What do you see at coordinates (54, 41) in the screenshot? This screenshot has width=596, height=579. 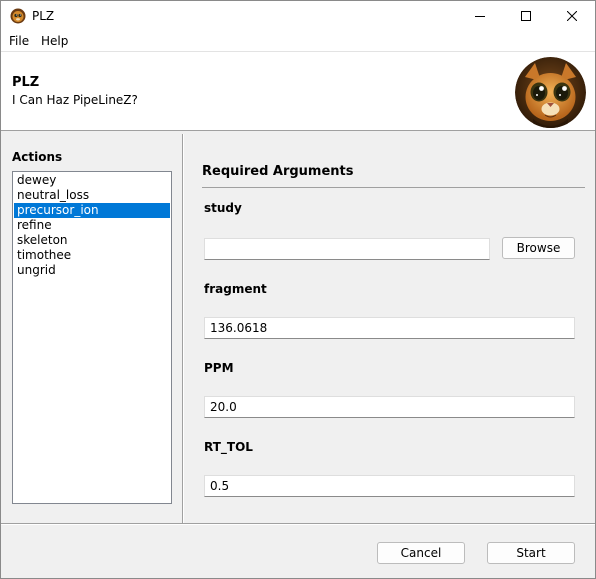 I see `menu-help: Help` at bounding box center [54, 41].